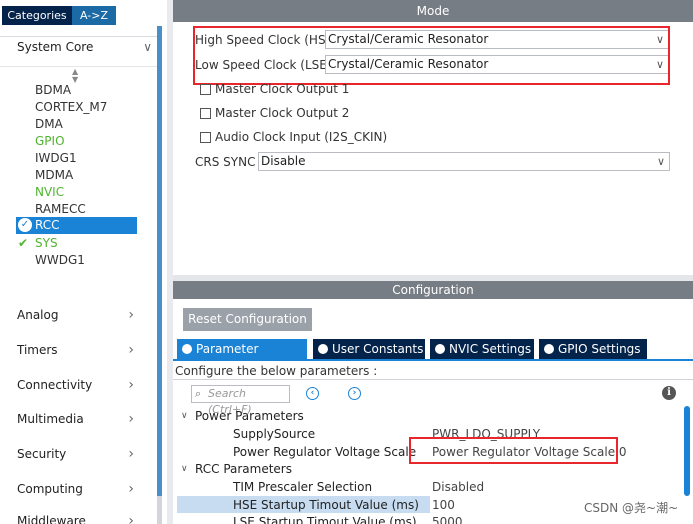 Image resolution: width=693 pixels, height=524 pixels. What do you see at coordinates (276, 371) in the screenshot?
I see `configure-hint: Configure the below parameters :` at bounding box center [276, 371].